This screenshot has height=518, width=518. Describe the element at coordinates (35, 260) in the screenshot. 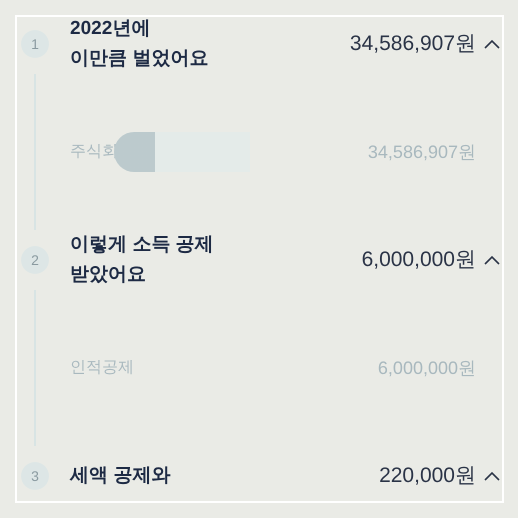

I see `step-number: 2` at that location.